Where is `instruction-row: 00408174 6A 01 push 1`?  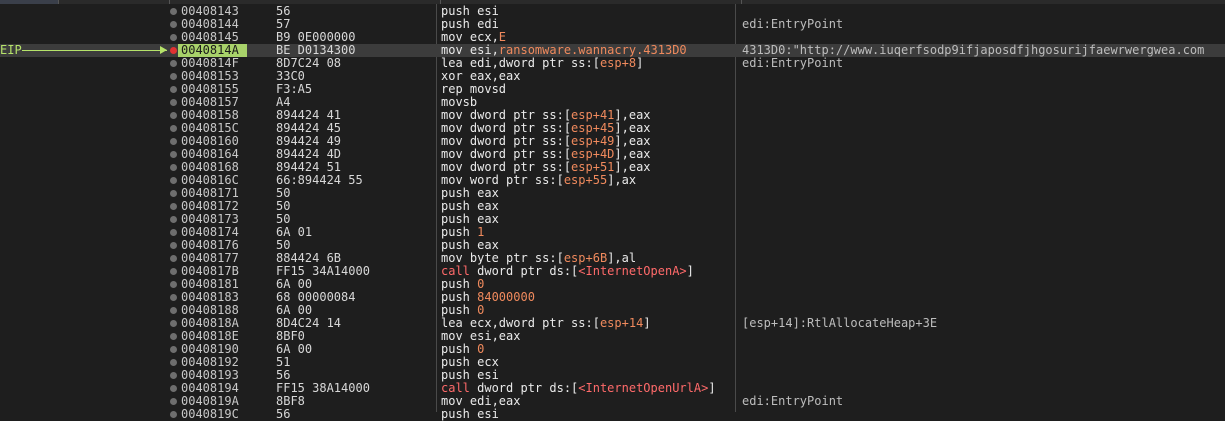
instruction-row: 00408174 6A 01 push 1 is located at coordinates (612, 232).